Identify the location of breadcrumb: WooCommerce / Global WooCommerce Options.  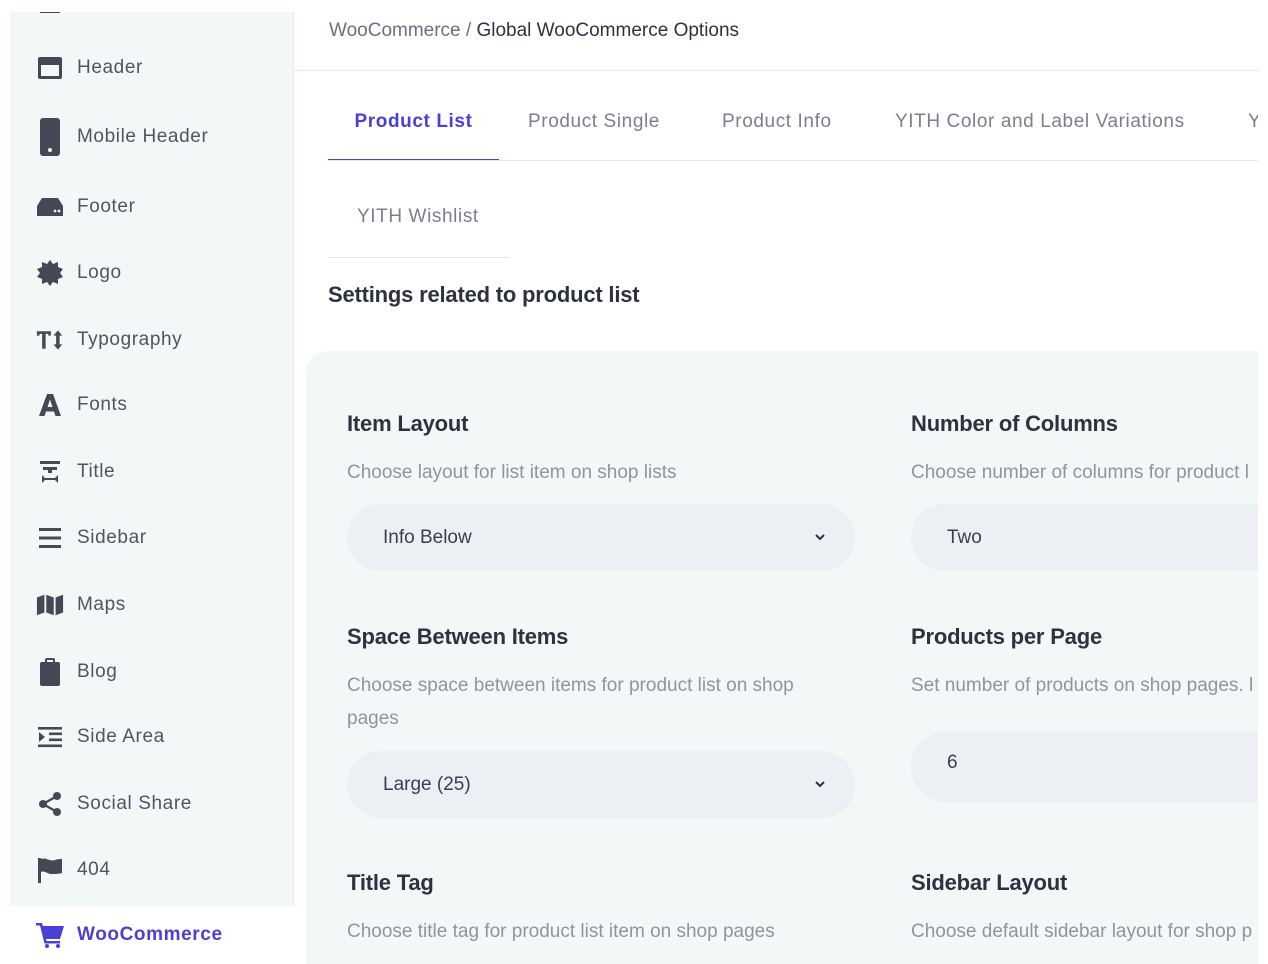
(534, 31).